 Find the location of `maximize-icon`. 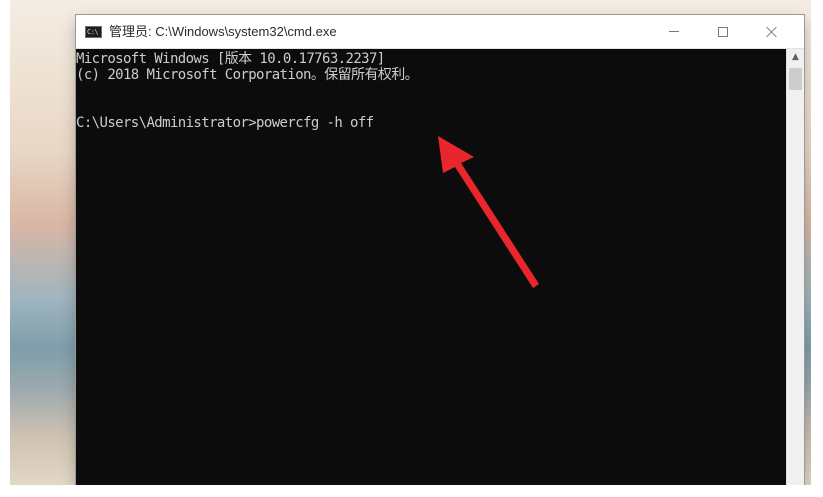

maximize-icon is located at coordinates (723, 31).